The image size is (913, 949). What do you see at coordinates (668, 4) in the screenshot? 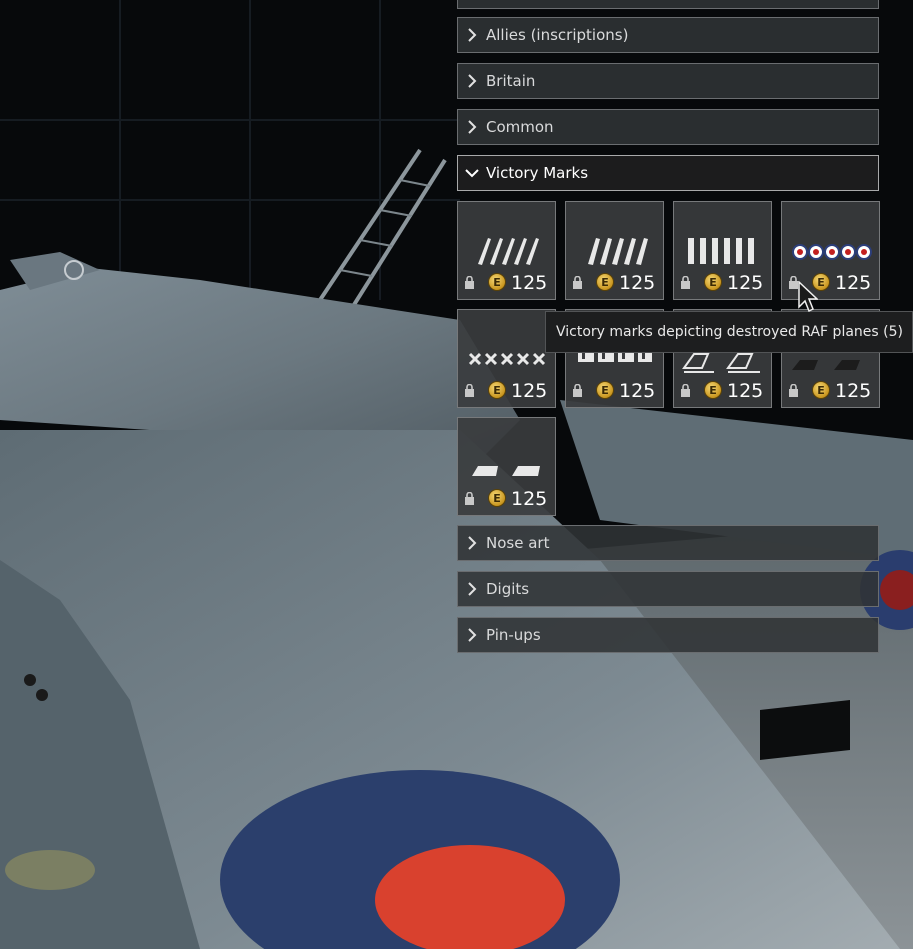
I see `category-header-partial` at bounding box center [668, 4].